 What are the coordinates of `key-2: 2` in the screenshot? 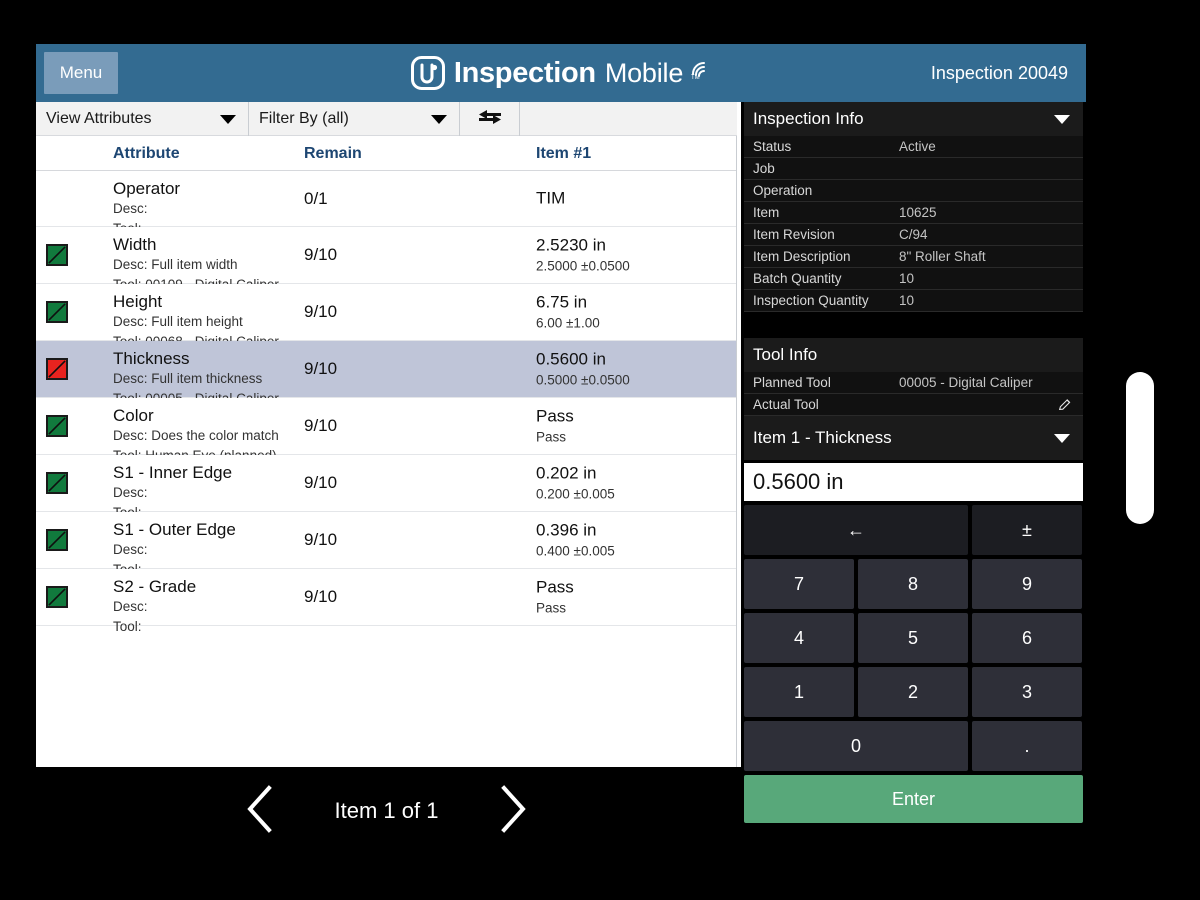 It's located at (913, 692).